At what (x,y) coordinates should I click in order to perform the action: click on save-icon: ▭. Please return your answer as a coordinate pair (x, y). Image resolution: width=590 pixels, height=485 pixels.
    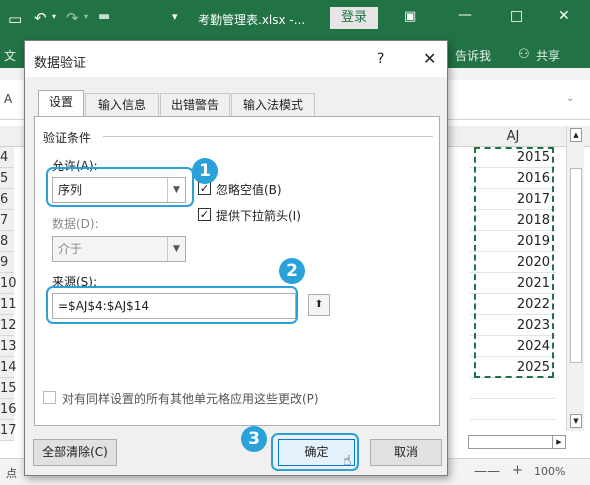
    Looking at the image, I should click on (15, 19).